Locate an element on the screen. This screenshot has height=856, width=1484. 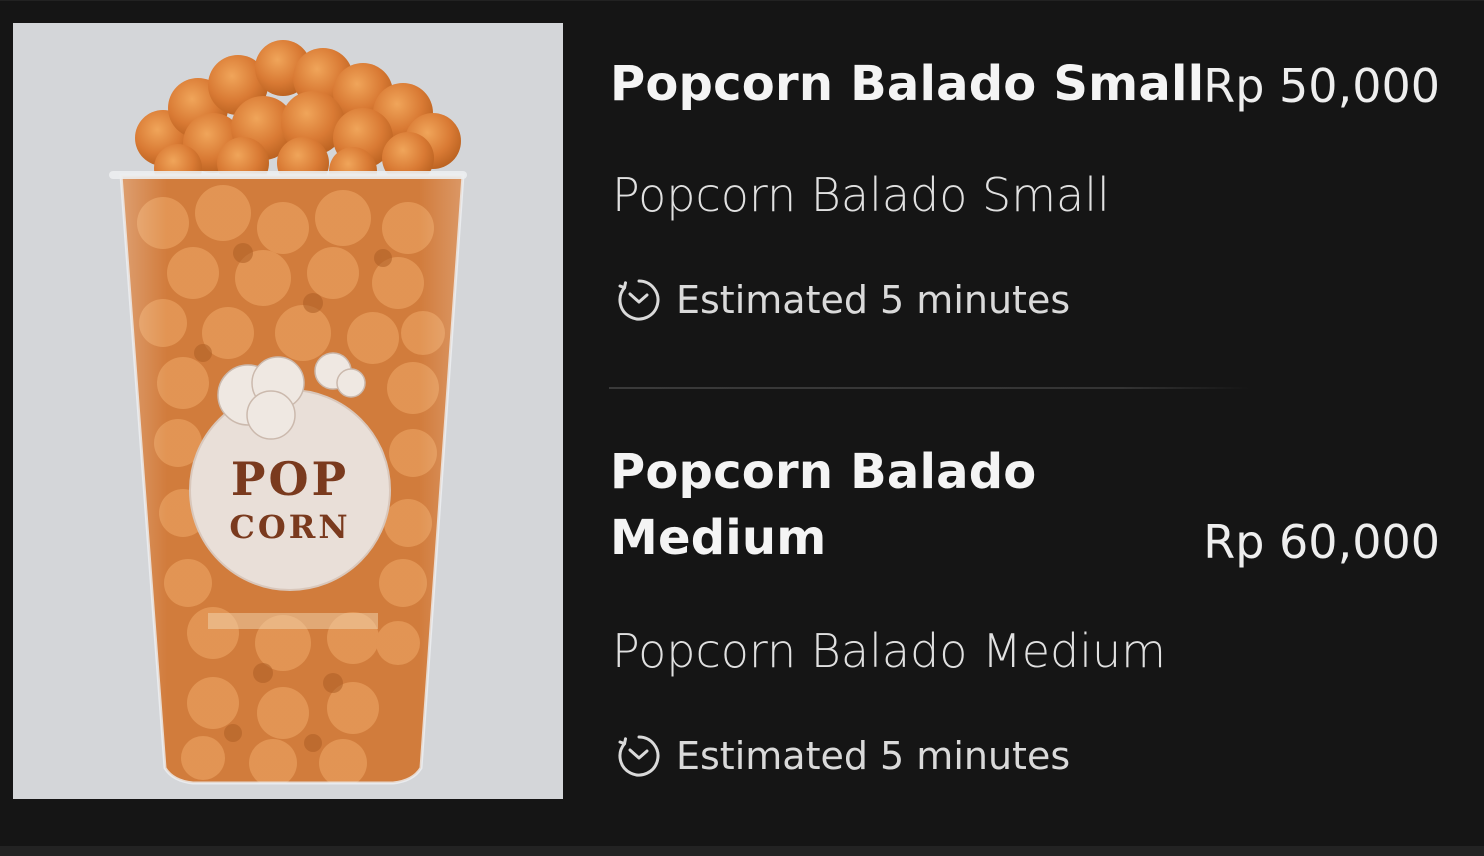
cup-label-pop: POP is located at coordinates (290, 479).